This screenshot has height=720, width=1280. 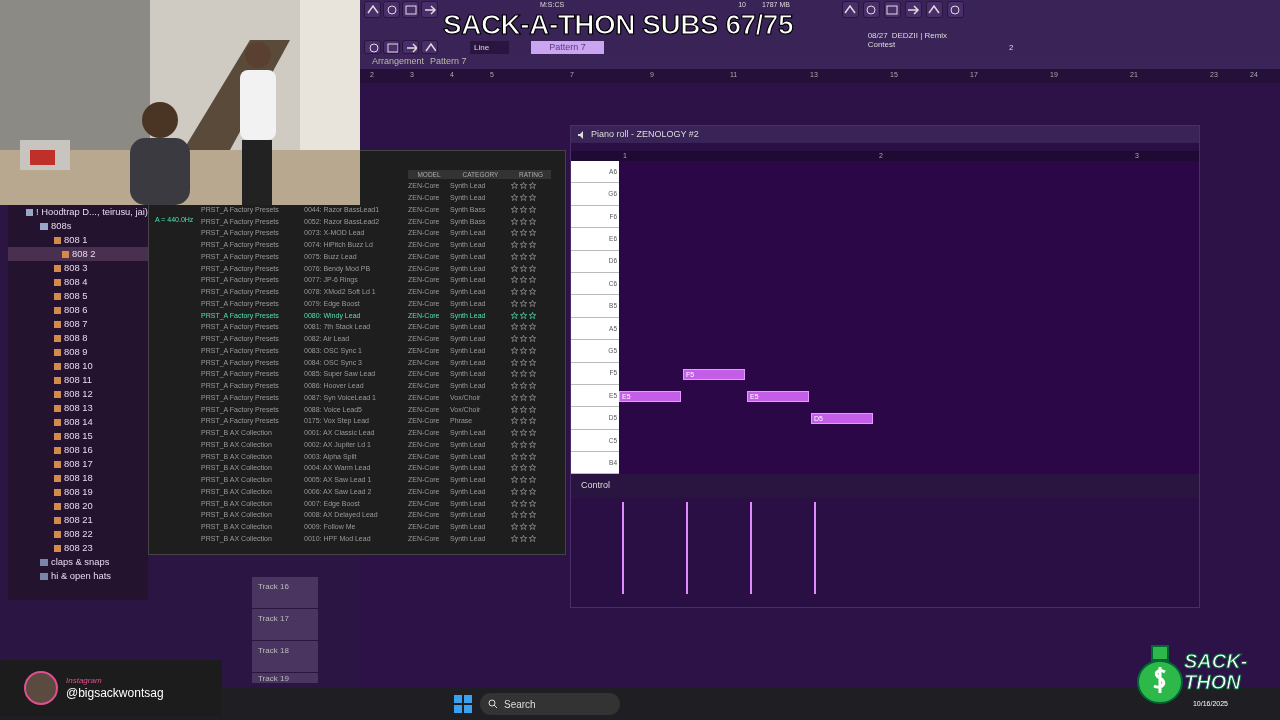 I want to click on file-item: 808 11, so click(x=78, y=380).